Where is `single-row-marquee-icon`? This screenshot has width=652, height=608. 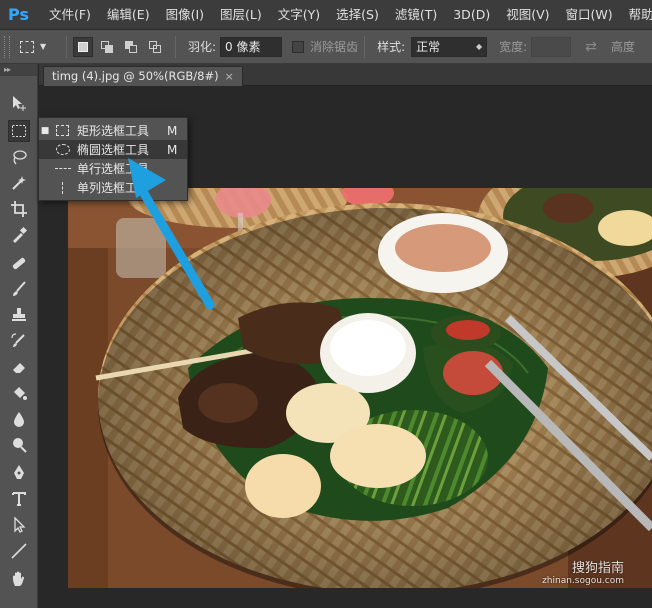 single-row-marquee-icon is located at coordinates (63, 169).